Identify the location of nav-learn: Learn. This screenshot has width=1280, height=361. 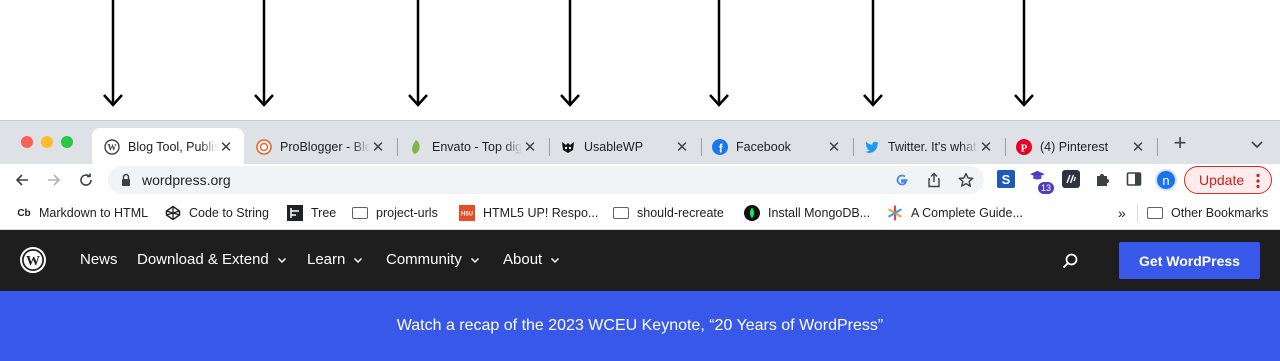
(335, 259).